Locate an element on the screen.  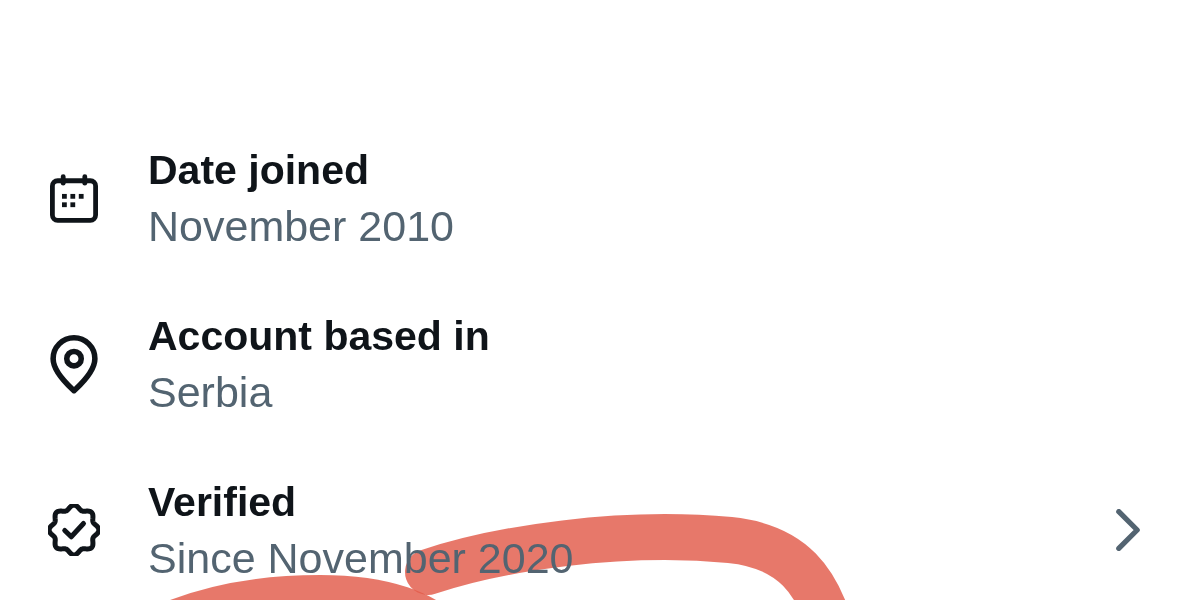
row-subtitle: November 2010 is located at coordinates (301, 226).